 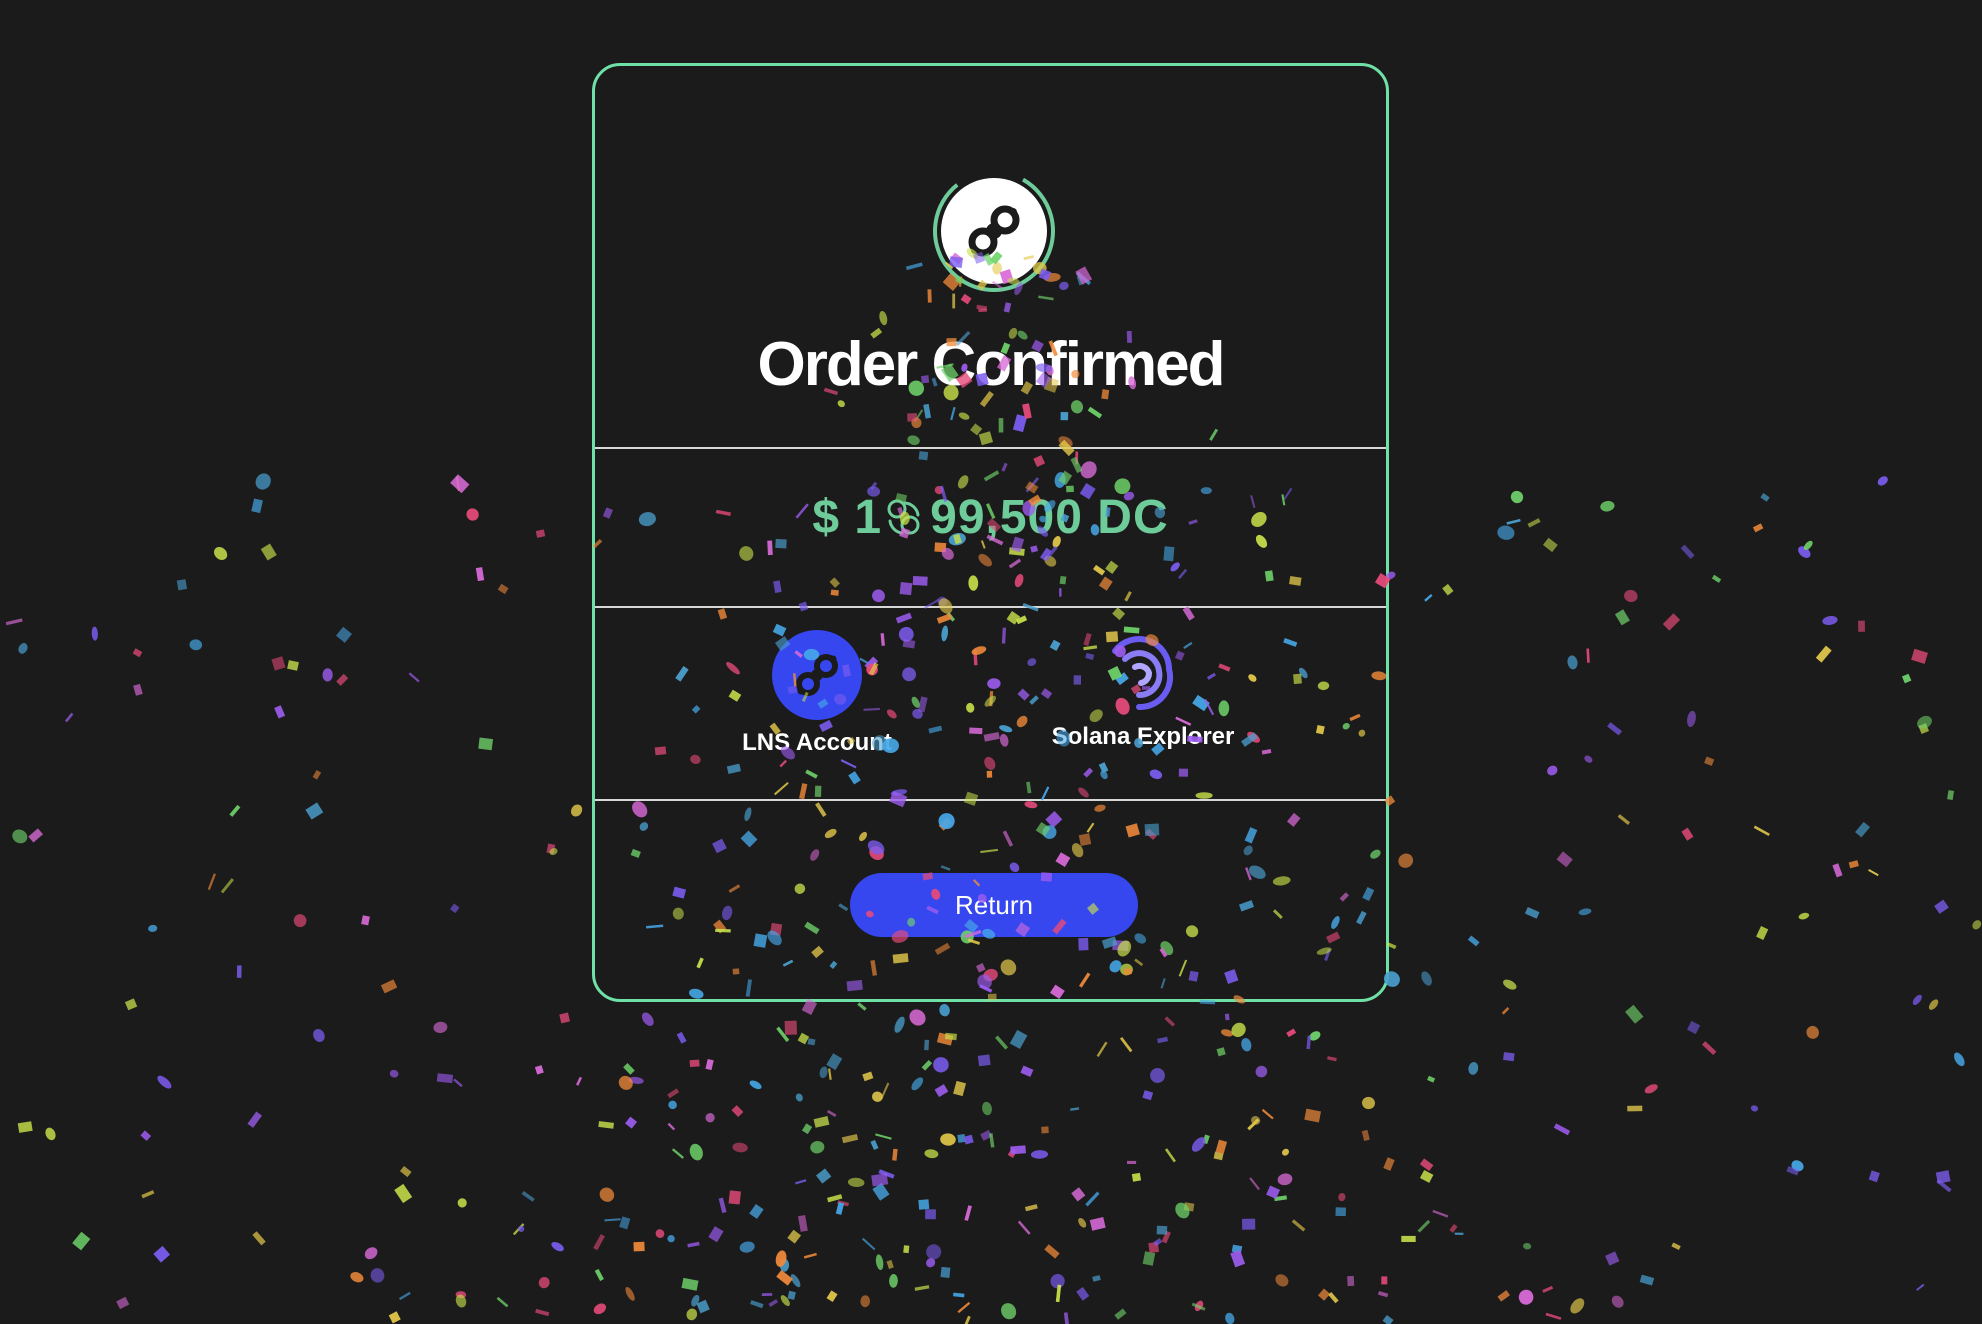 What do you see at coordinates (990, 607) in the screenshot?
I see `divider` at bounding box center [990, 607].